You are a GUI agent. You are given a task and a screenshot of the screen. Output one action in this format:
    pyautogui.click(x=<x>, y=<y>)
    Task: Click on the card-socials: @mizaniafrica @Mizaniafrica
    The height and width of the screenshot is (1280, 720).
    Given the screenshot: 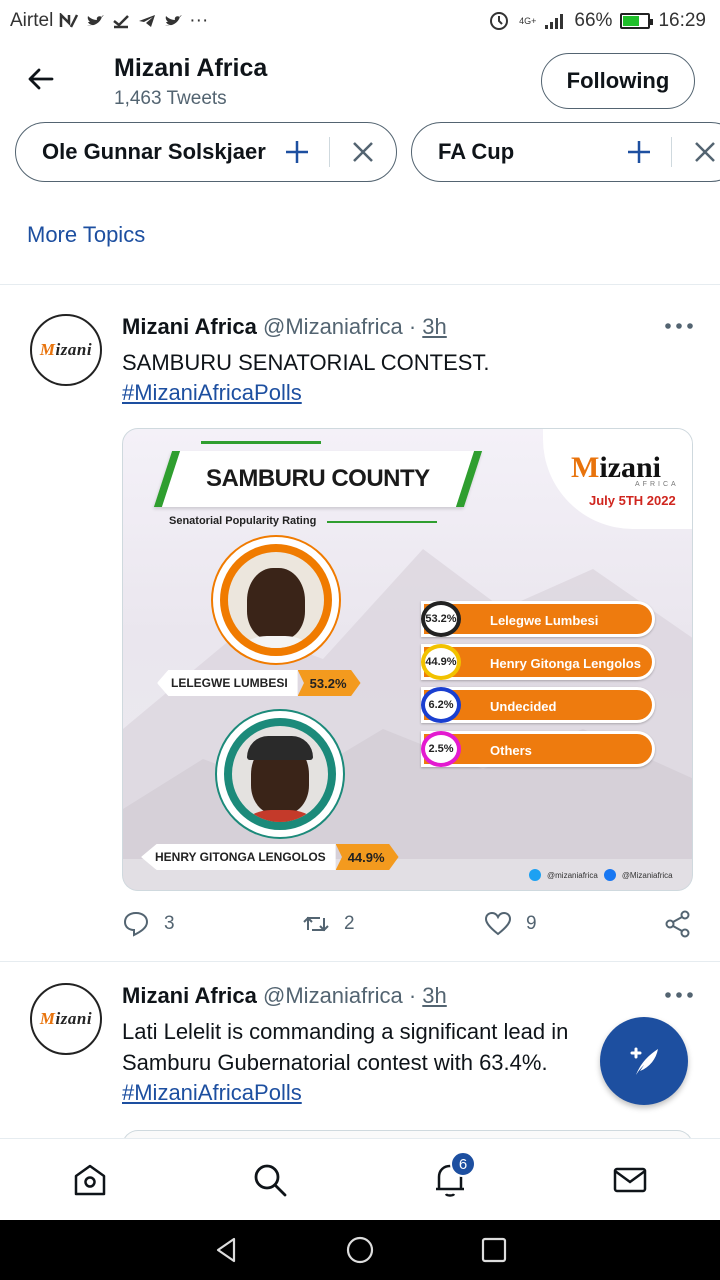 What is the action you would take?
    pyautogui.click(x=601, y=875)
    